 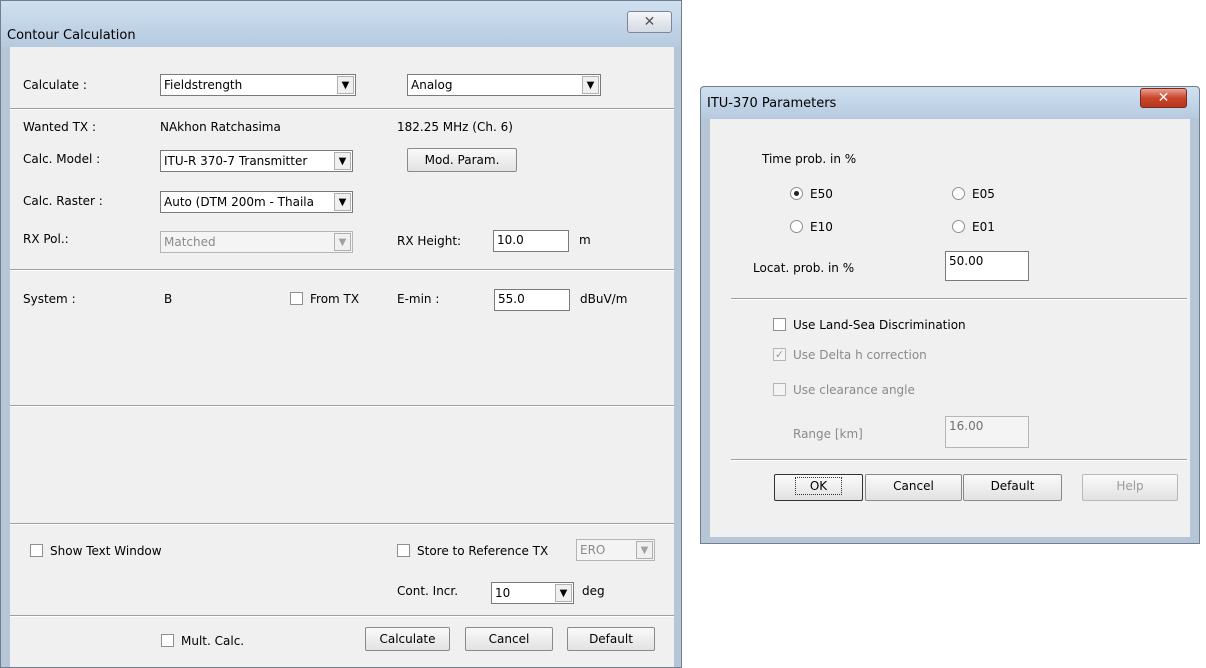 I want to click on cont-incr-select-value: 10, so click(x=503, y=593).